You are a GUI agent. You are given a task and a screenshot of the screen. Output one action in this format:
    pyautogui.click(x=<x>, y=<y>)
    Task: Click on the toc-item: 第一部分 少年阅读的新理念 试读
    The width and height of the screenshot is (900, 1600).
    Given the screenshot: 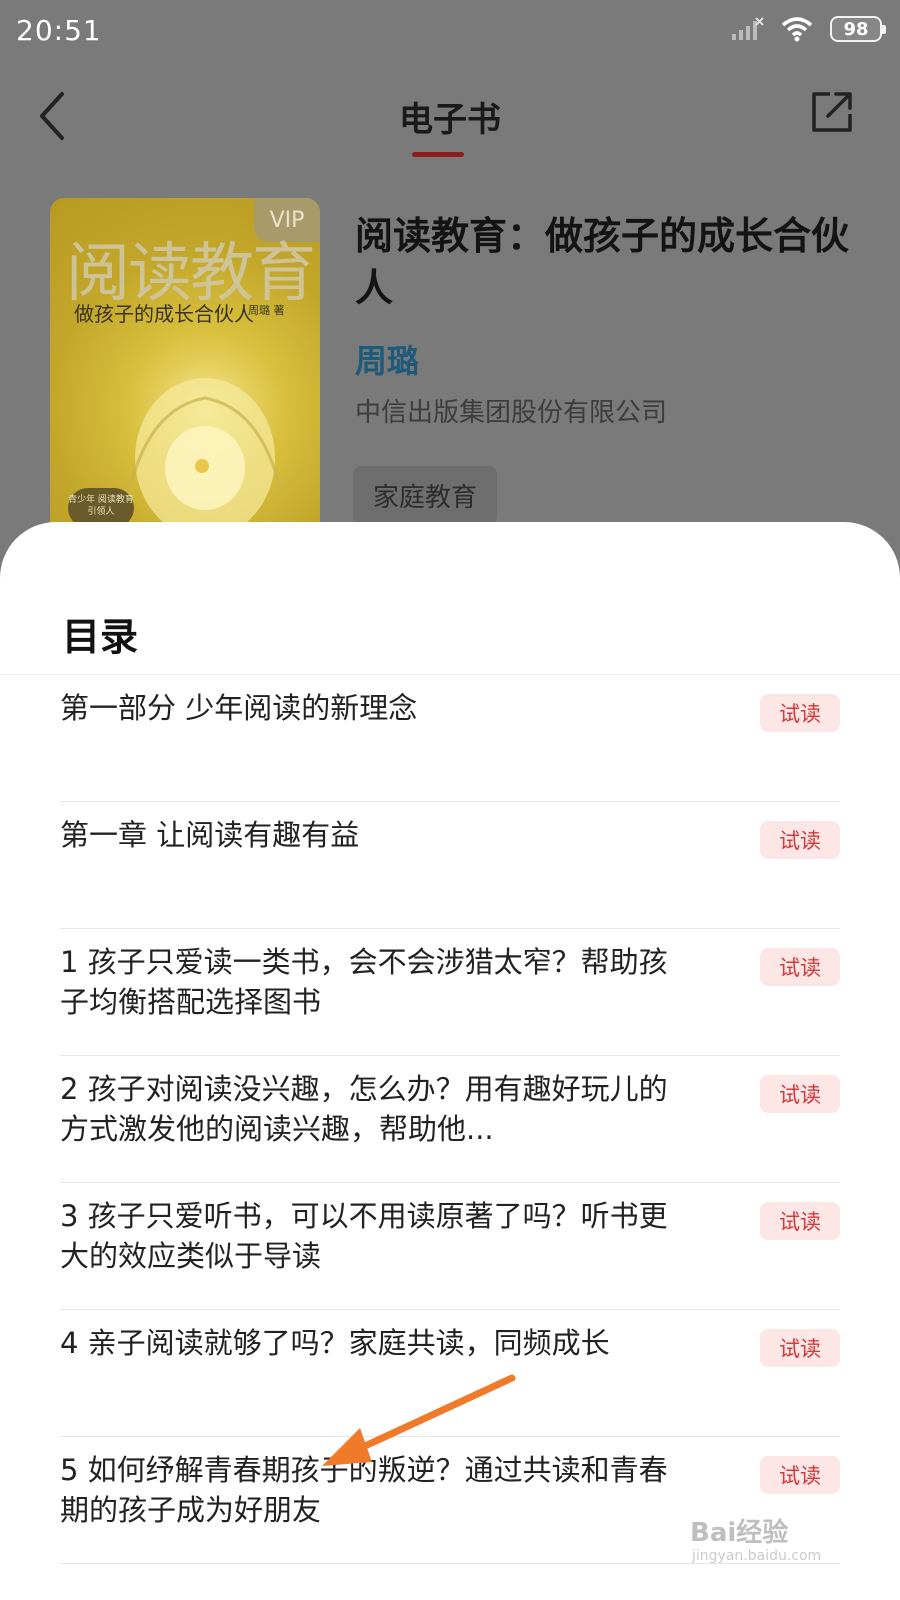 What is the action you would take?
    pyautogui.click(x=450, y=738)
    